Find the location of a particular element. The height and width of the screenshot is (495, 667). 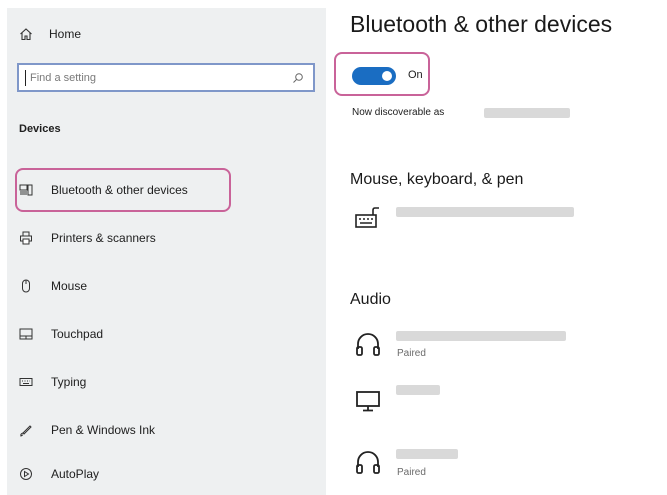

sidebar-item-pen: Pen & Windows Ink is located at coordinates (86, 430).